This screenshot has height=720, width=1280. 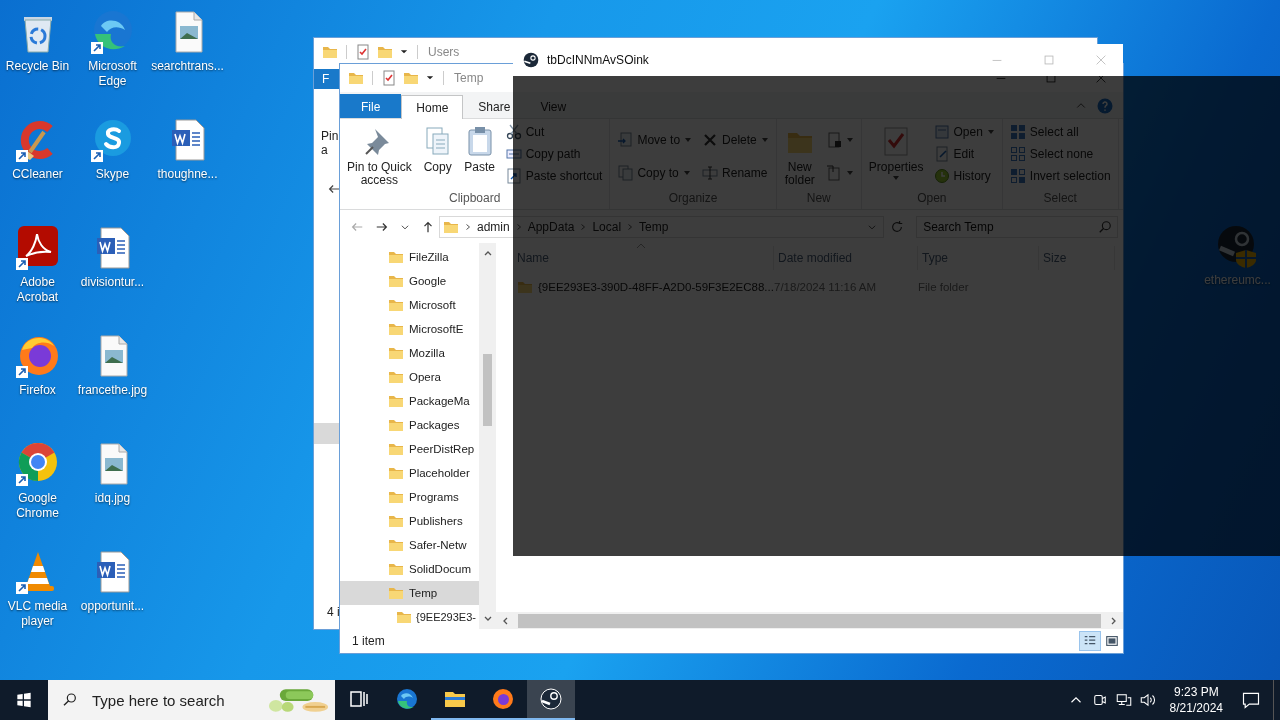 I want to click on nav-item: {9EE293E3-, so click(x=409, y=617).